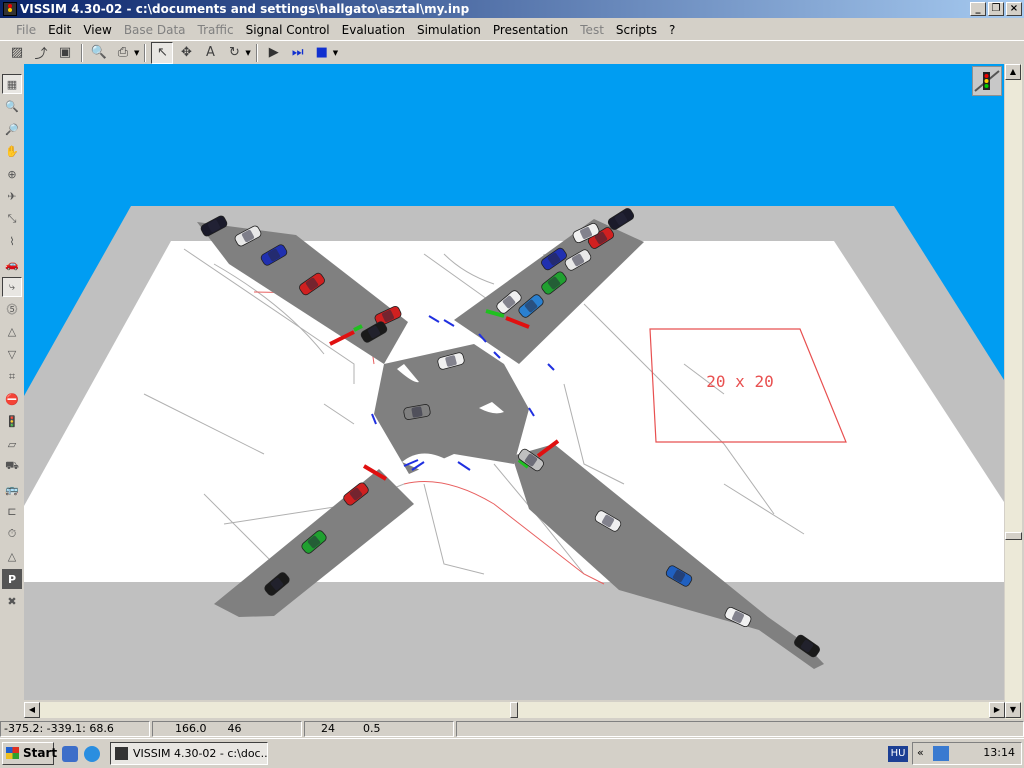 This screenshot has width=1024, height=768. What do you see at coordinates (216, 30) in the screenshot?
I see `menu-traffic: Traffic` at bounding box center [216, 30].